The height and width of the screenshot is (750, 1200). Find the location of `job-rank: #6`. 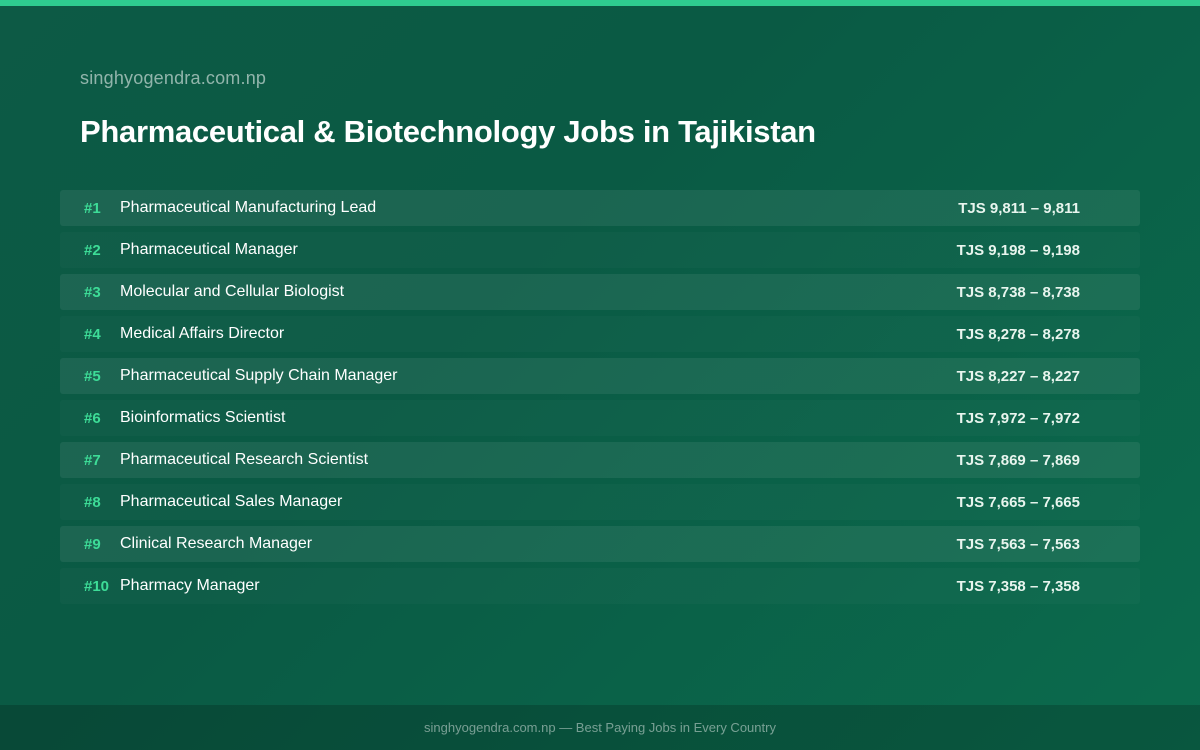

job-rank: #6 is located at coordinates (92, 418).